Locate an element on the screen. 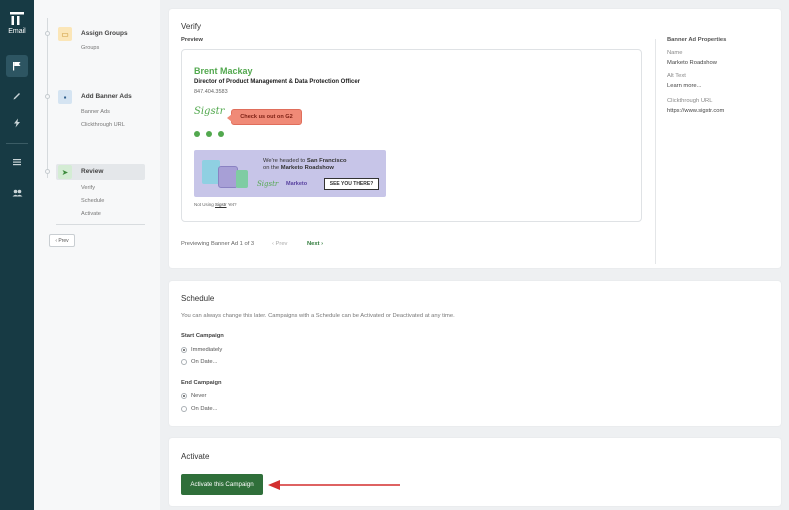 The height and width of the screenshot is (510, 789). step-sub-clickthrough-url: Clickthrough URL is located at coordinates (103, 125).